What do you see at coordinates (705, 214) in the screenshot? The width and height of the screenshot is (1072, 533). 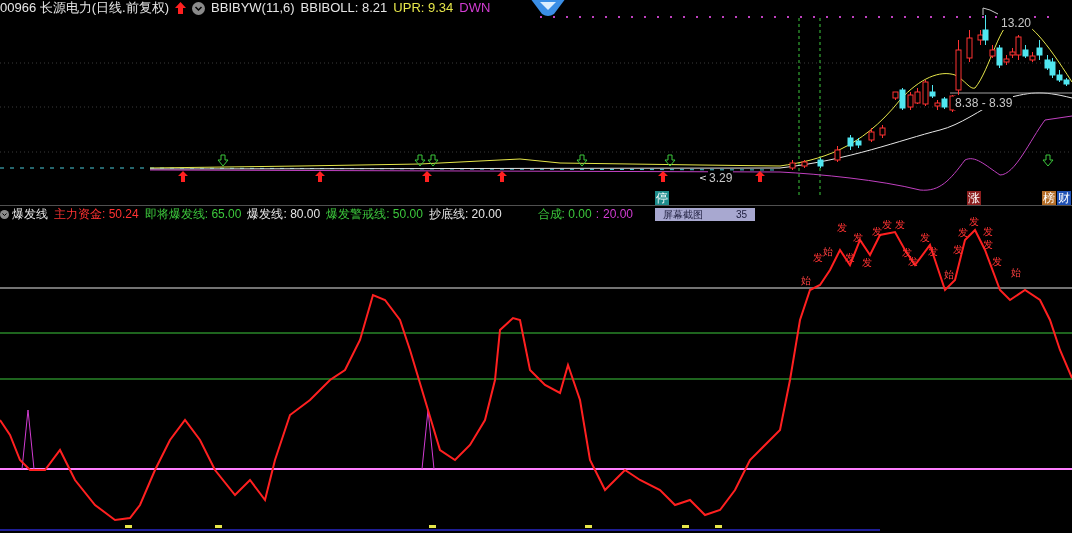 I see `screenshot-button: 屏幕截图 35` at bounding box center [705, 214].